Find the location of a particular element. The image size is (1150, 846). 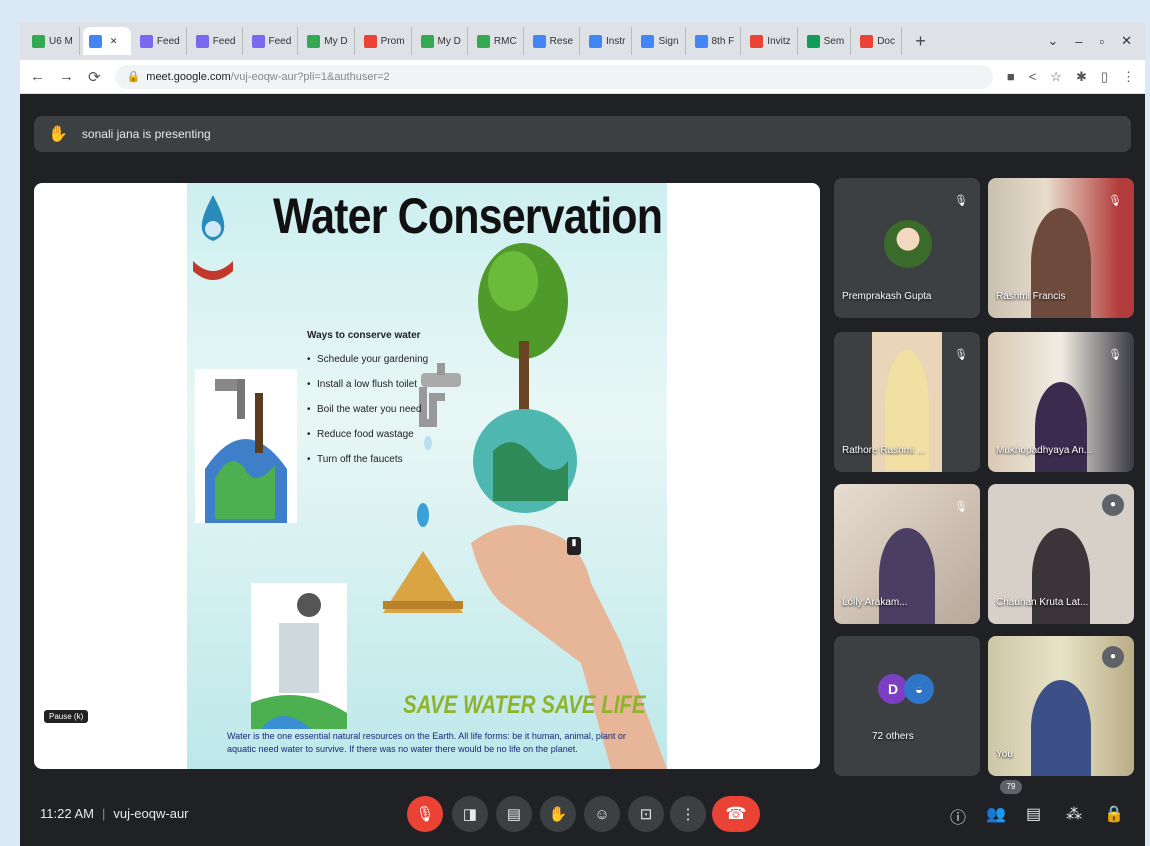

raise-hand-button: ✋ is located at coordinates (558, 814).